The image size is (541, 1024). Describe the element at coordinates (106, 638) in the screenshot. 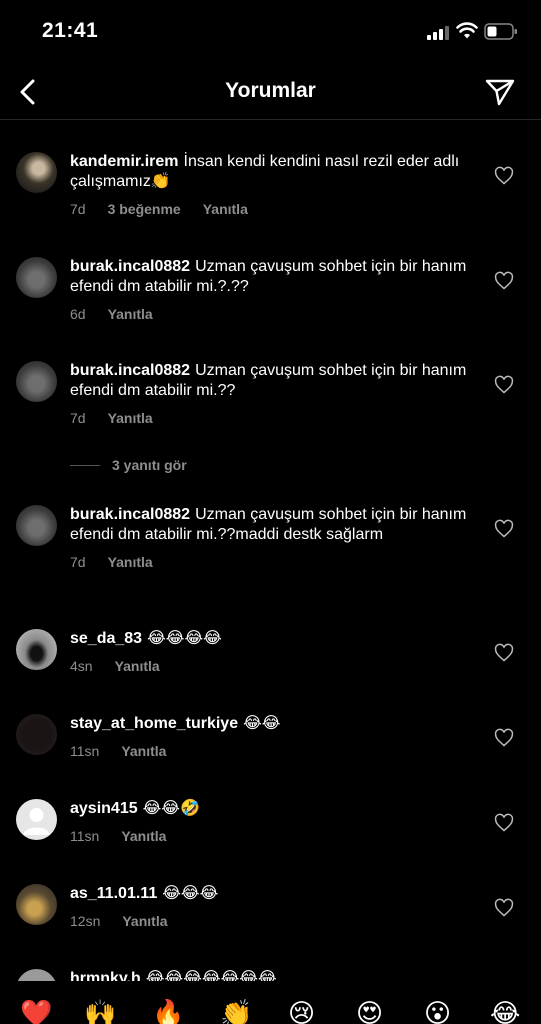

I see `comment-username: se_da_83` at that location.